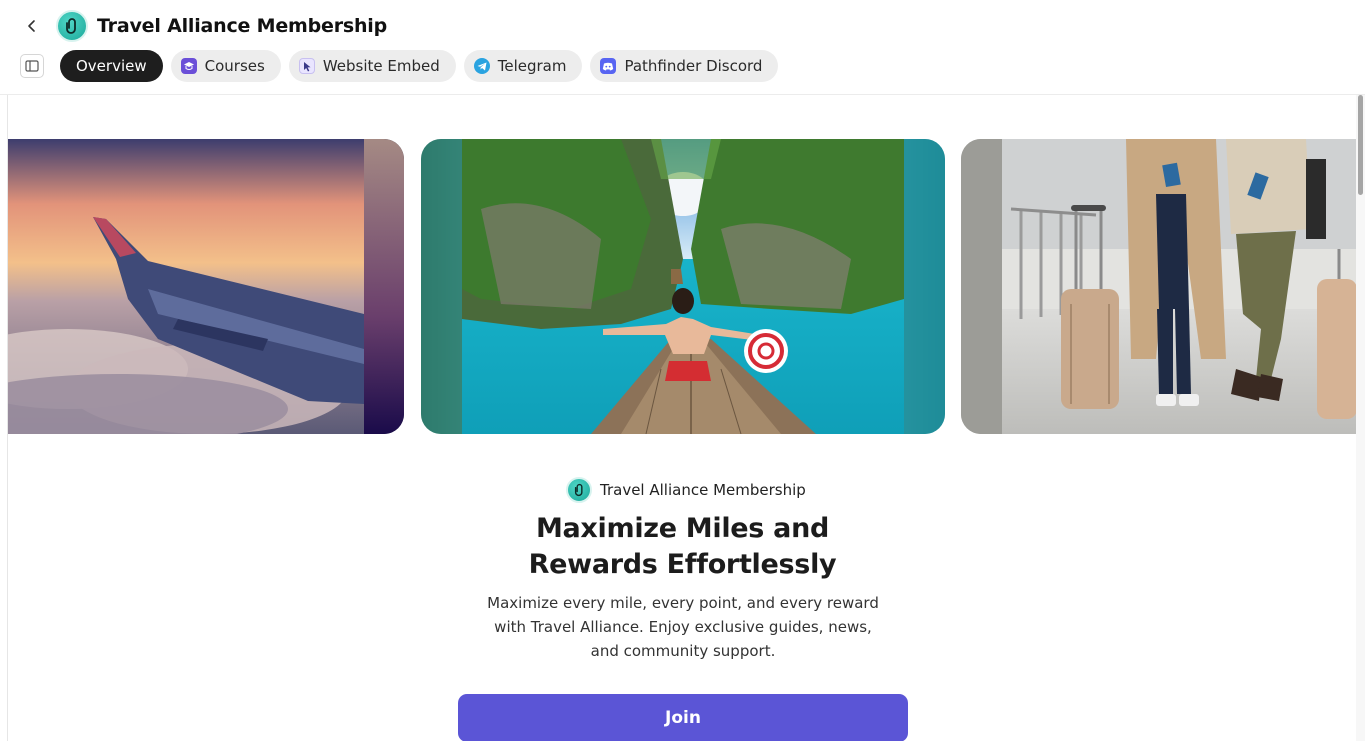  I want to click on app-logo, so click(72, 26).